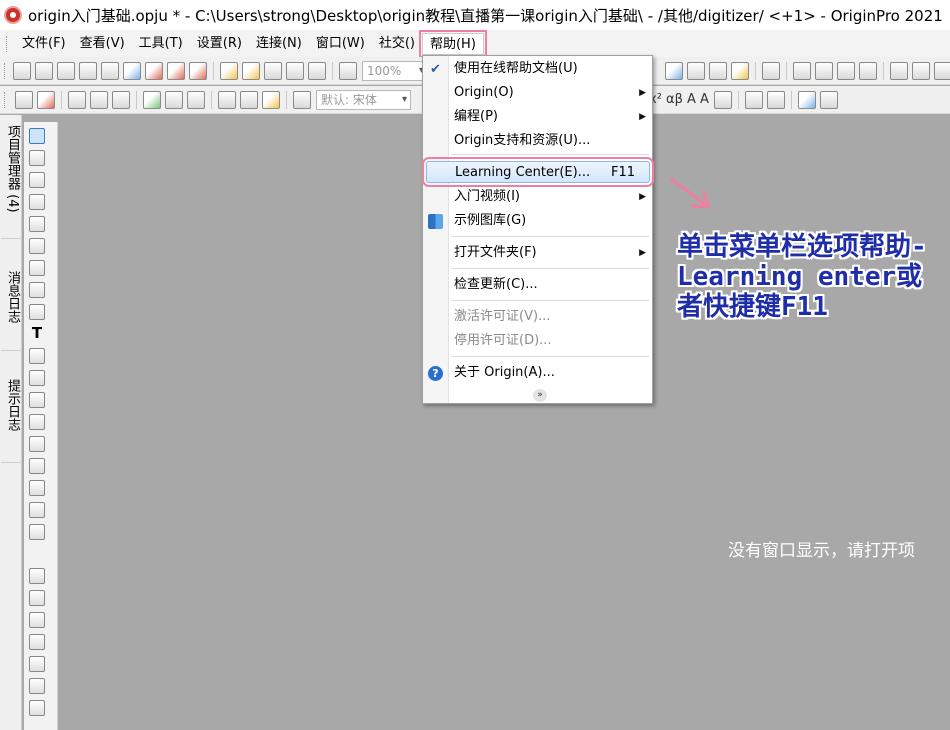 This screenshot has height=730, width=950. I want to click on sum-icon, so click(824, 70).